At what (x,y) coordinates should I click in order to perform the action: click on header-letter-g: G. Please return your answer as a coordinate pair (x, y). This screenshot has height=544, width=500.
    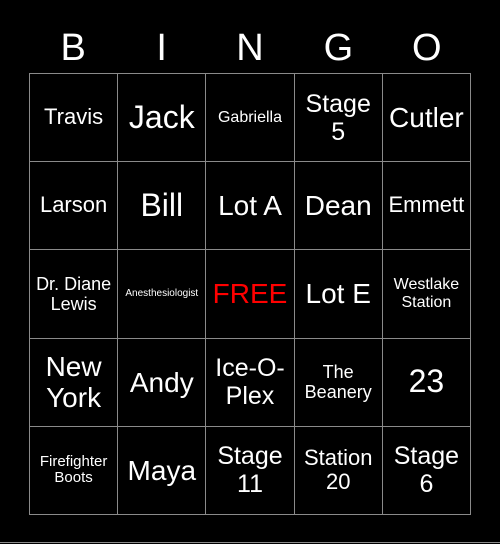
    Looking at the image, I should click on (338, 48).